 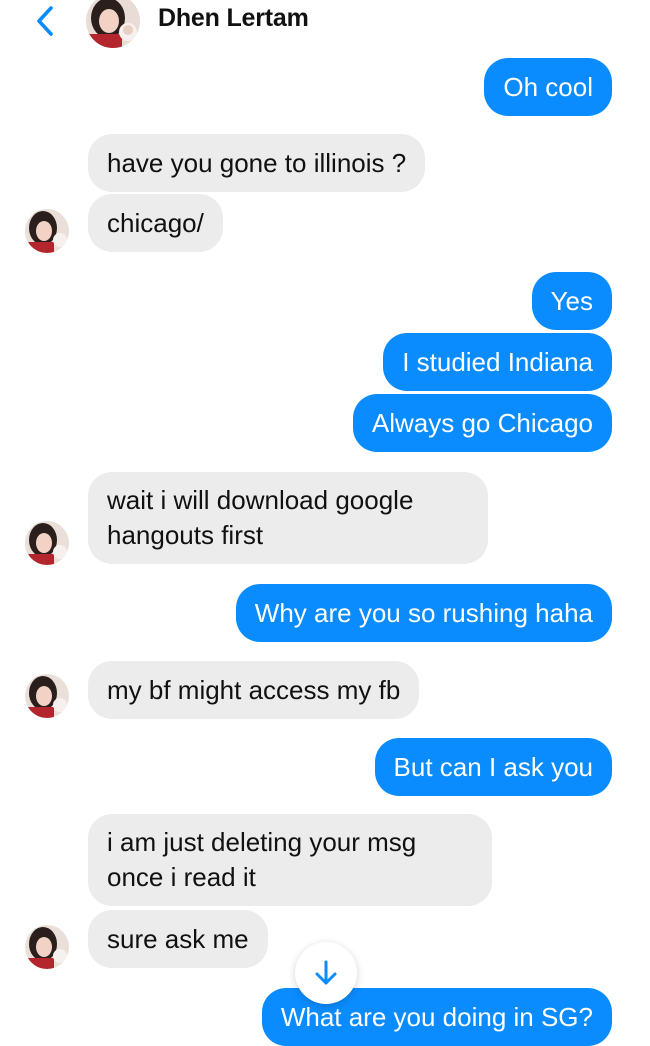 I want to click on chevron-left-icon, so click(x=45, y=21).